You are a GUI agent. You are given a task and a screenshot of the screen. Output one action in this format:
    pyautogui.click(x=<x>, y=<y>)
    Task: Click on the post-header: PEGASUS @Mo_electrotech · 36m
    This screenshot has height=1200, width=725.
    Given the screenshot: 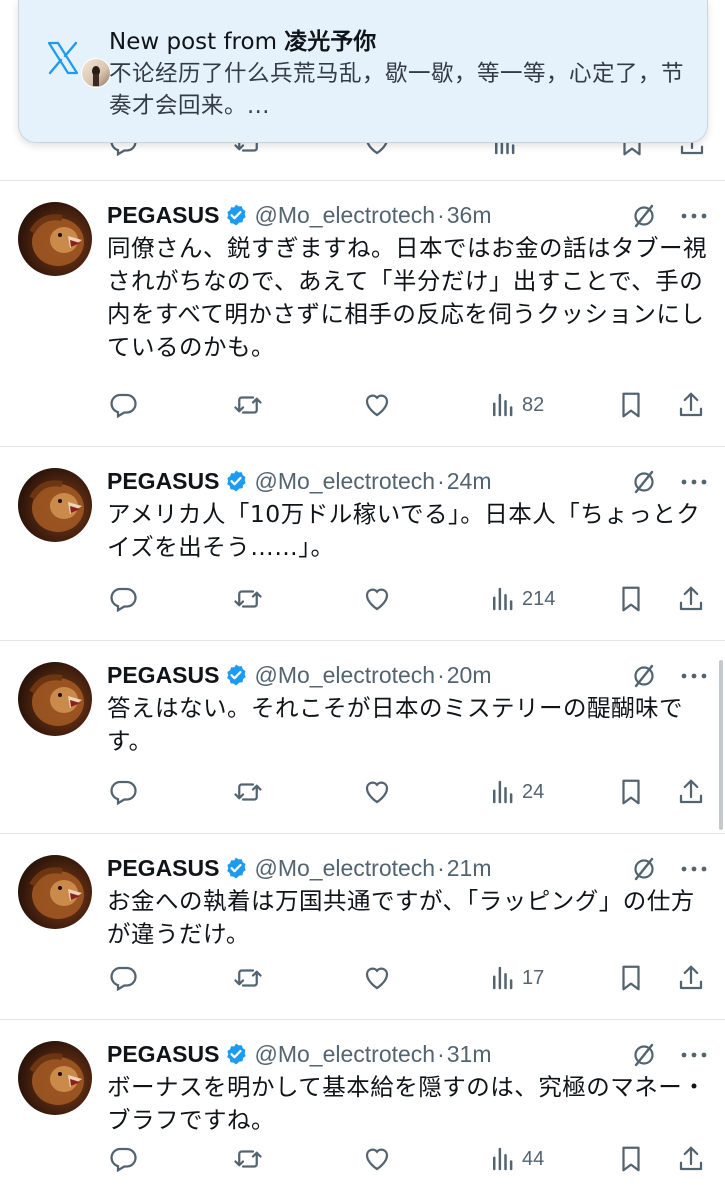 What is the action you would take?
    pyautogui.click(x=299, y=215)
    